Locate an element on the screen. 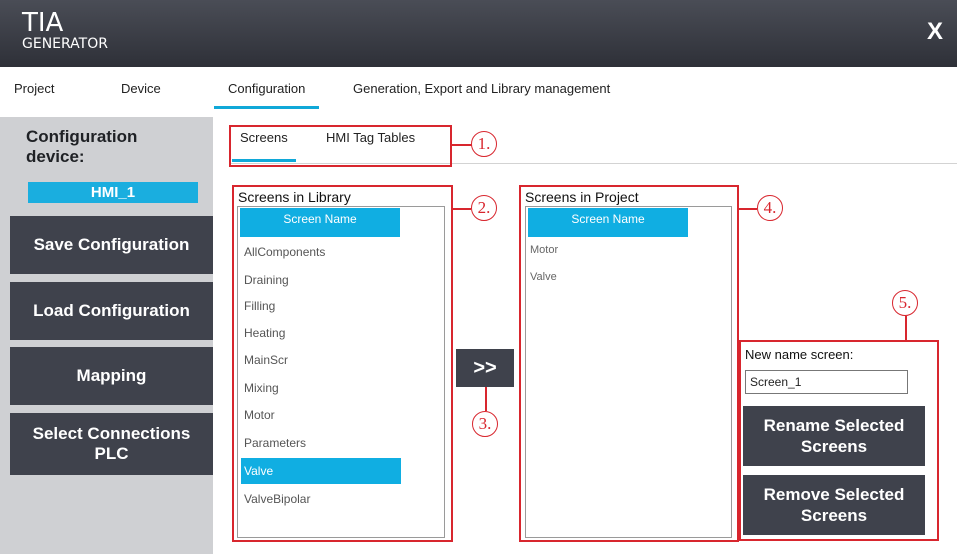 This screenshot has height=554, width=957. new-name-input is located at coordinates (826, 382).